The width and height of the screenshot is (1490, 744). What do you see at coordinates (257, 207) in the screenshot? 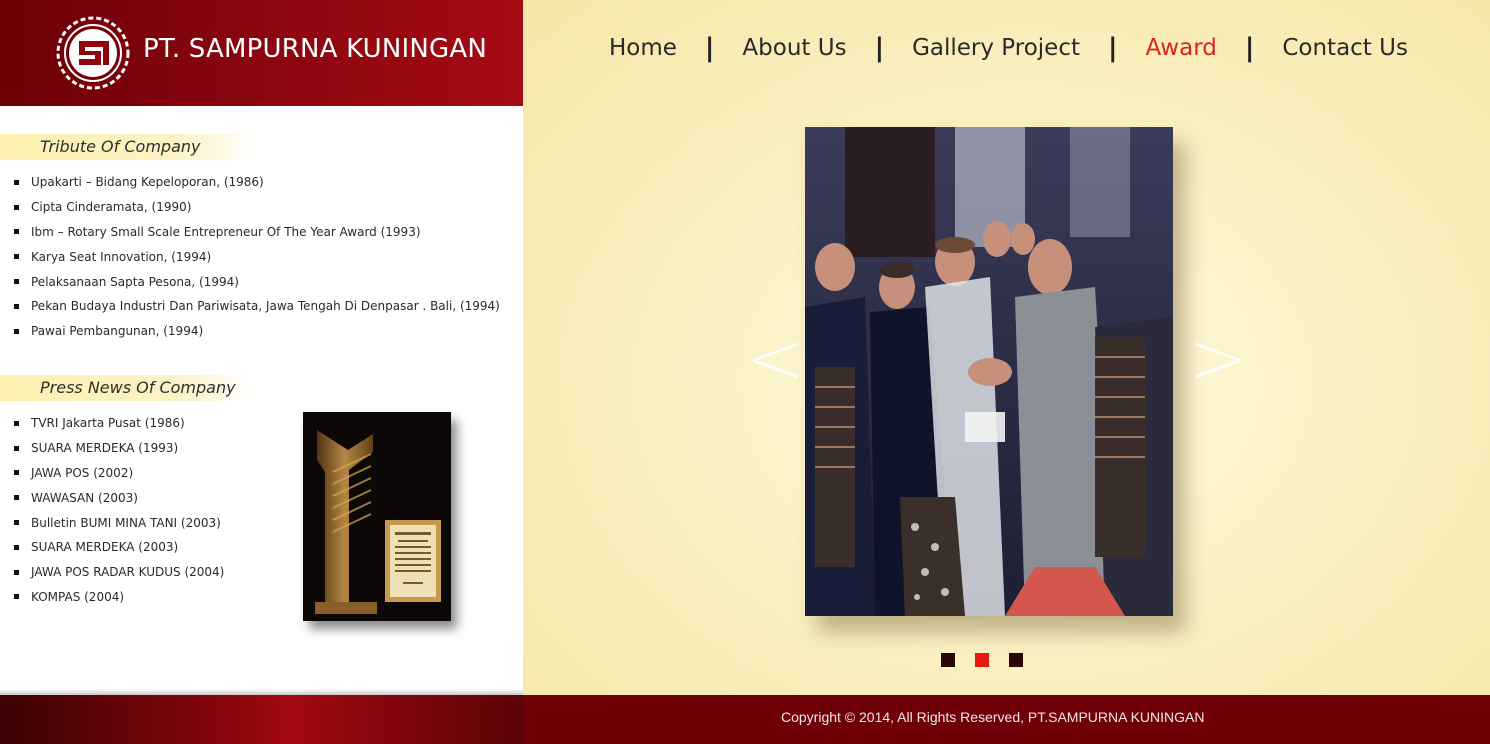
I see `list-item: Cipta Cinderamata, (1990)` at bounding box center [257, 207].